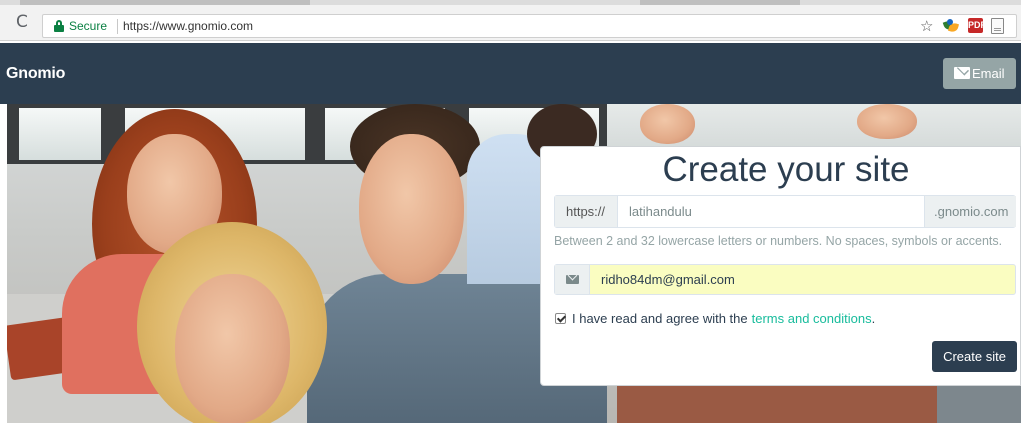  I want to click on extension-leaf-icon, so click(951, 26).